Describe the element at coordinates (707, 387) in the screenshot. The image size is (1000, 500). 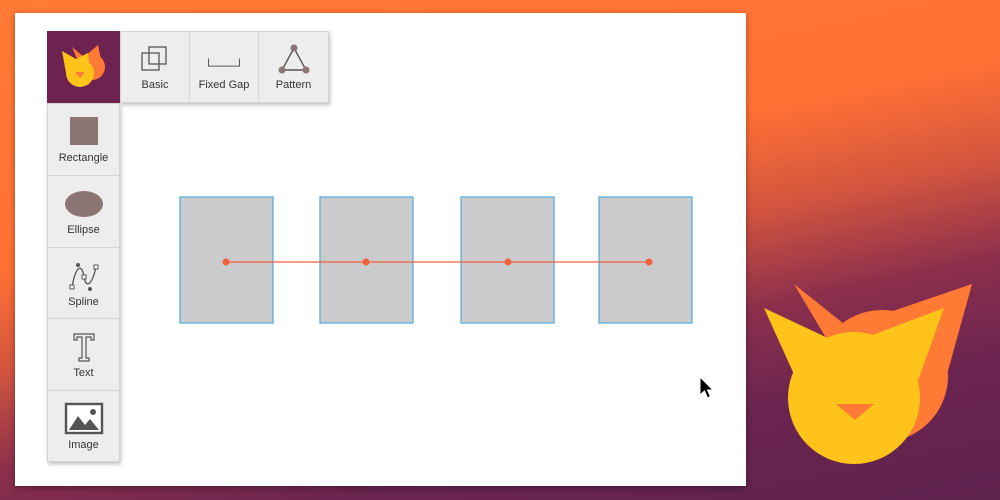
I see `mouse-cursor-icon` at that location.